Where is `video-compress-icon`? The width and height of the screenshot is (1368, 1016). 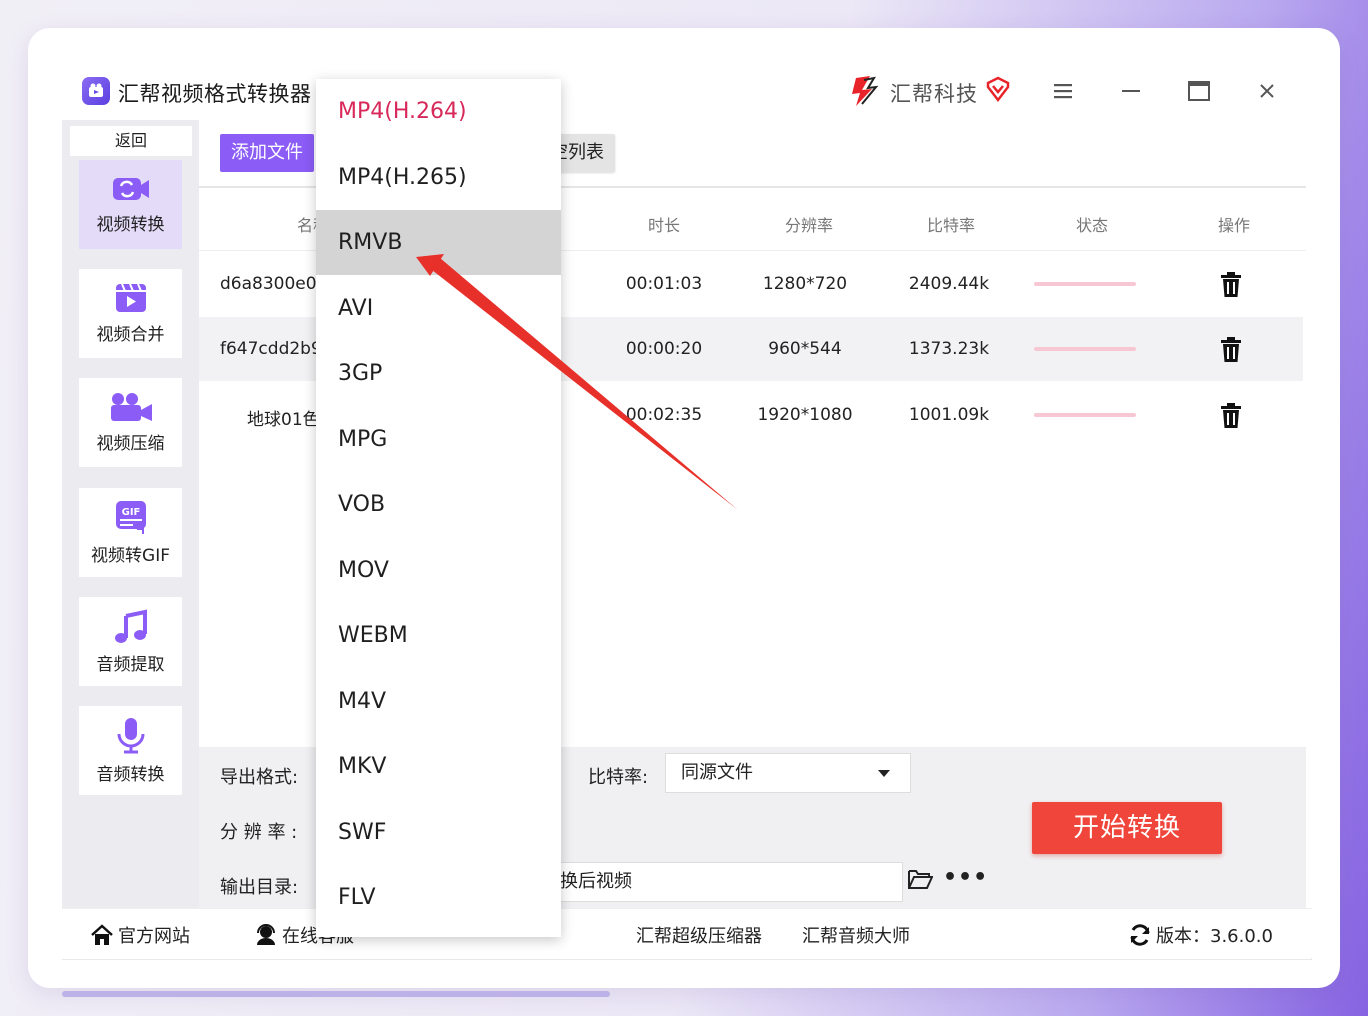 video-compress-icon is located at coordinates (131, 407).